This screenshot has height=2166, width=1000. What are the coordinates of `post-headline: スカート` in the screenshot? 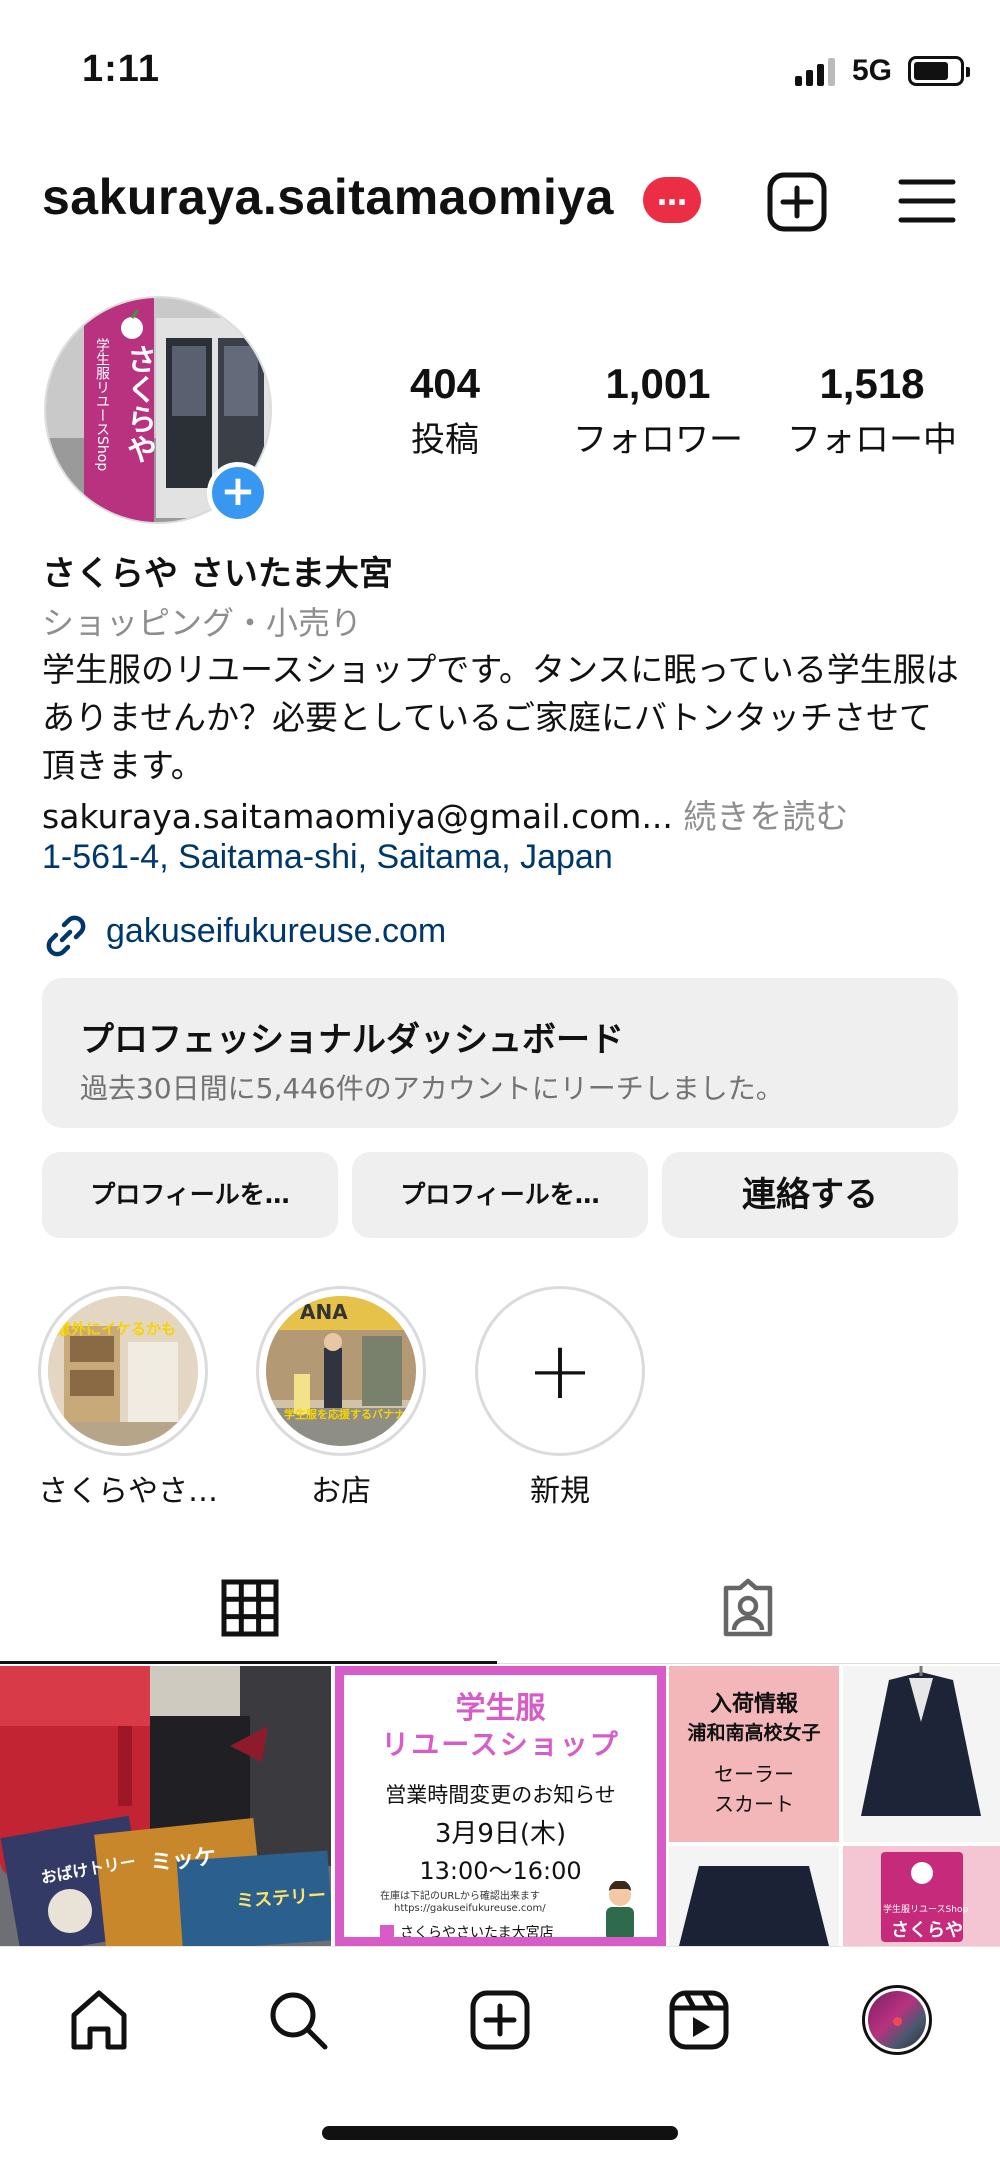 It's located at (754, 1804).